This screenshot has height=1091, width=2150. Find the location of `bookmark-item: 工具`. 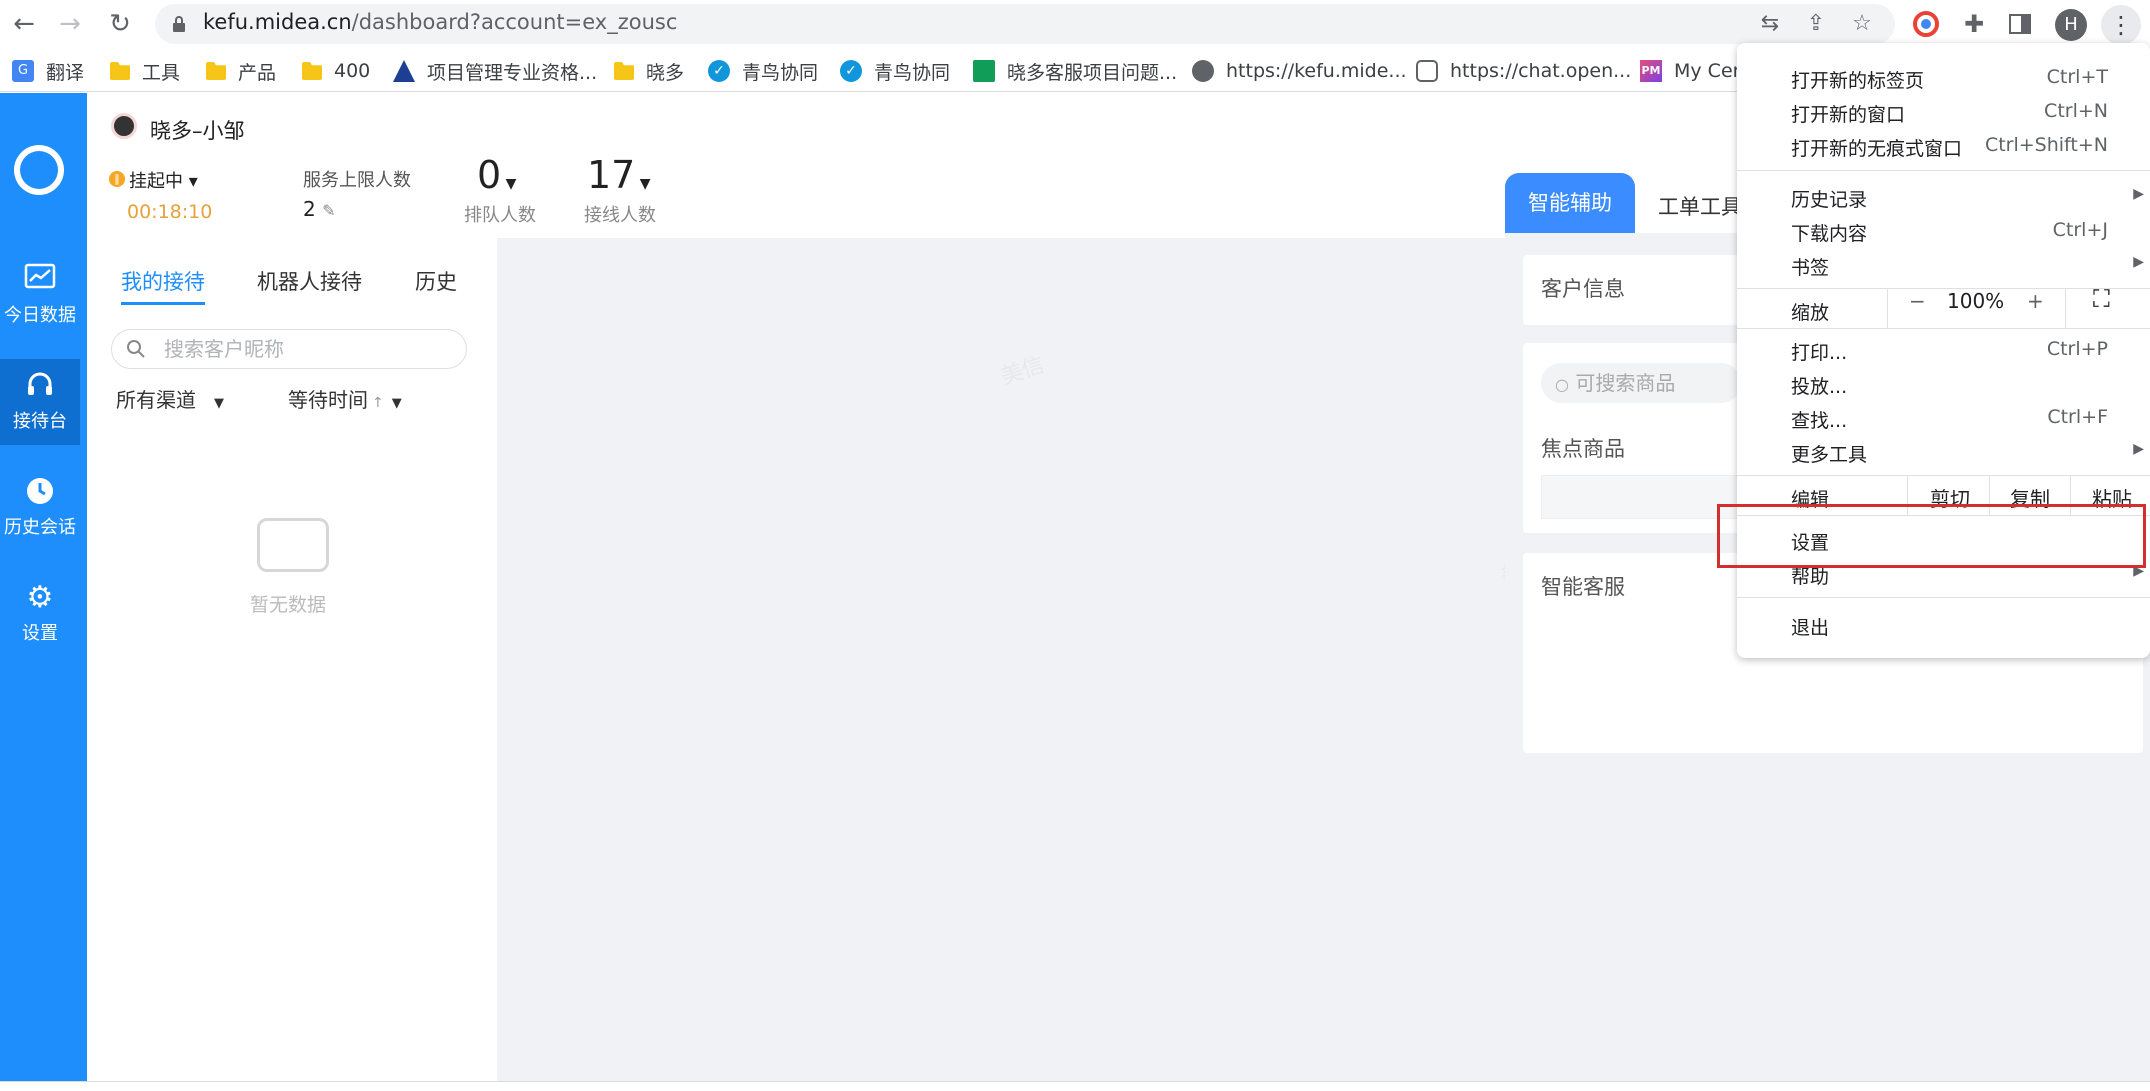

bookmark-item: 工具 is located at coordinates (145, 71).